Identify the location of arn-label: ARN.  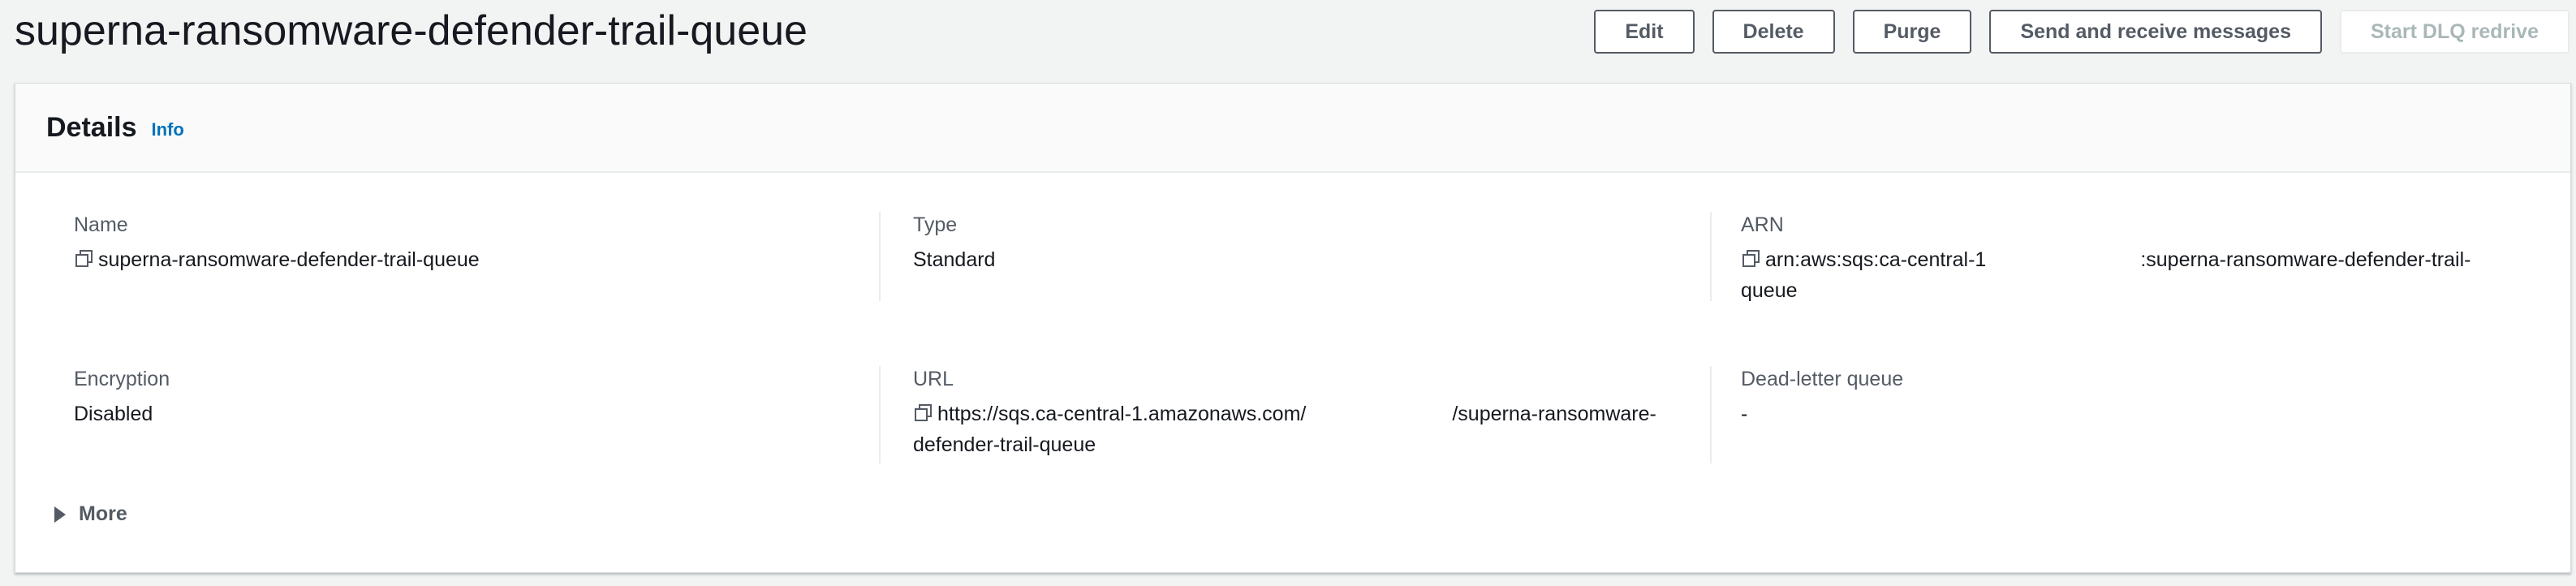
(1763, 224).